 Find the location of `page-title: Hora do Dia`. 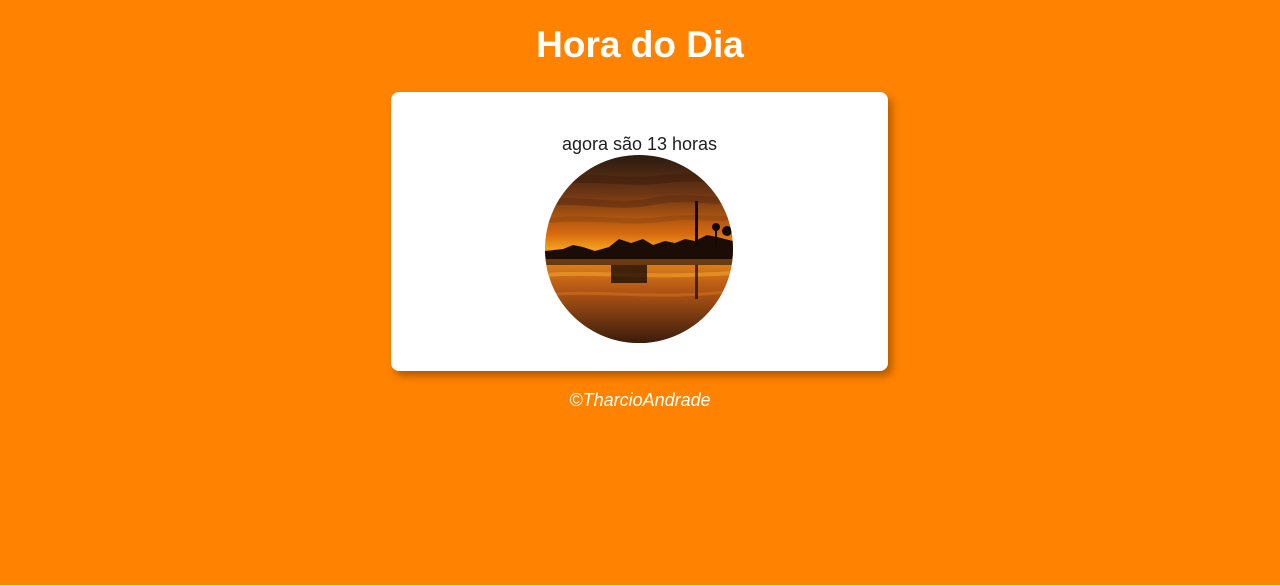

page-title: Hora do Dia is located at coordinates (640, 44).